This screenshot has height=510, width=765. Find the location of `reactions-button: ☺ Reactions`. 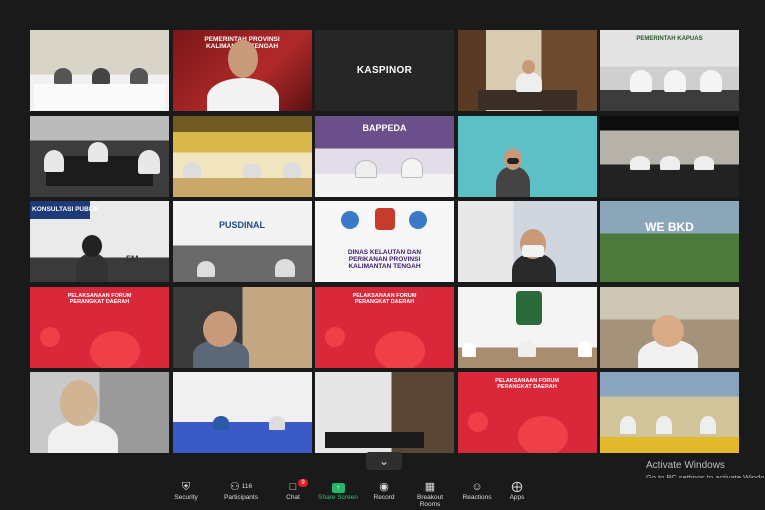

reactions-button: ☺ Reactions is located at coordinates (477, 490).